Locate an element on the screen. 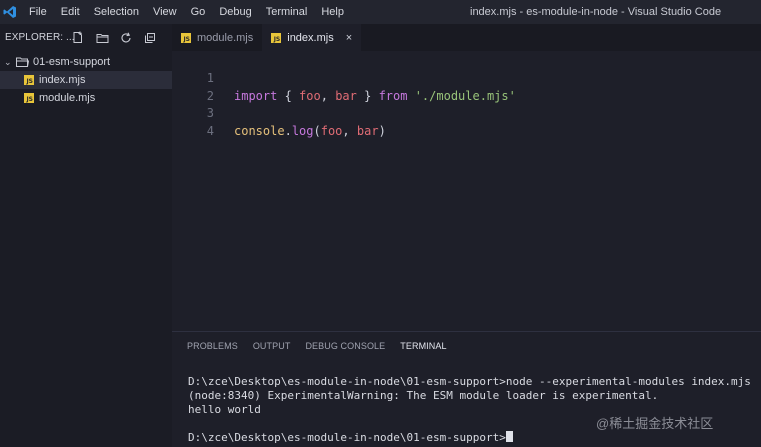 This screenshot has height=447, width=761. token-punct: ( is located at coordinates (317, 131).